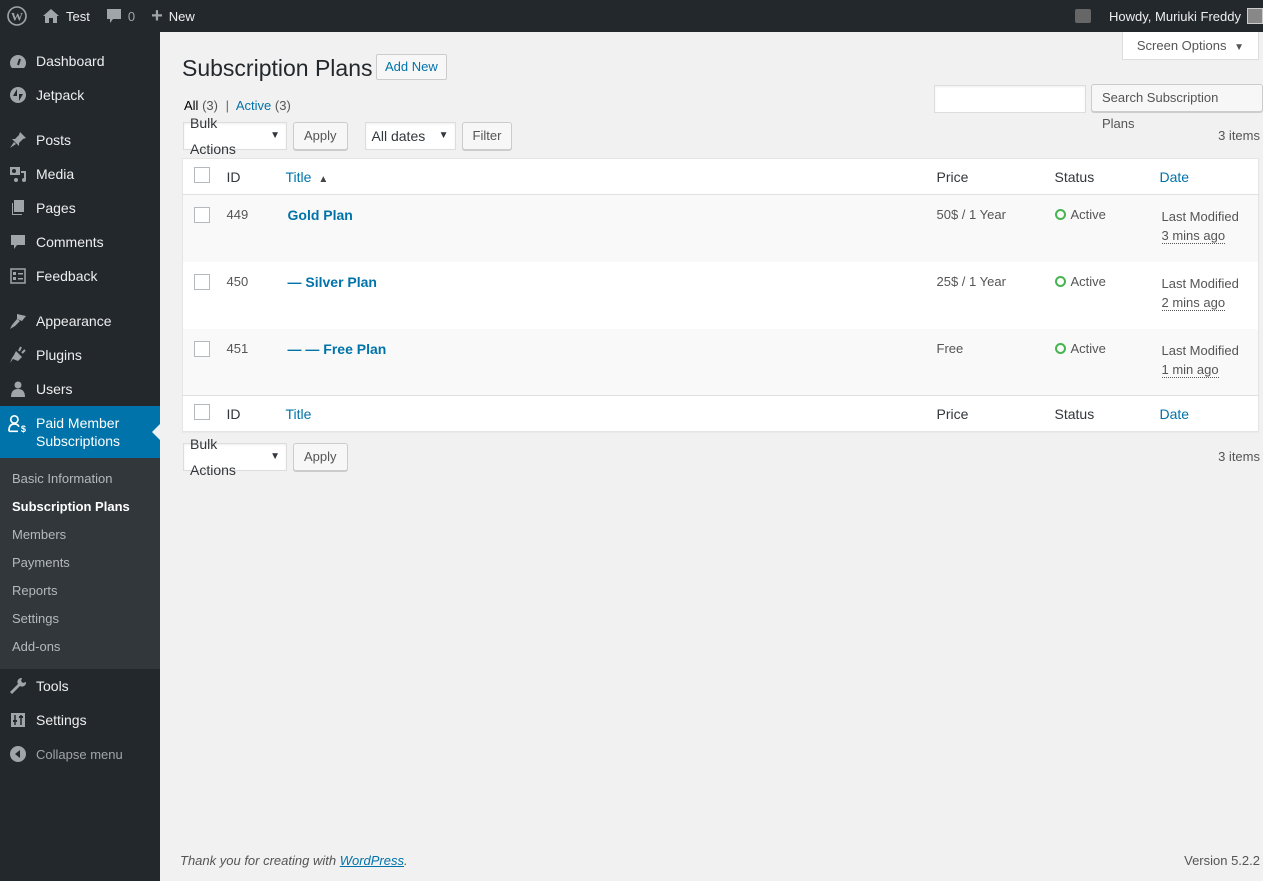 The image size is (1263, 881). What do you see at coordinates (80, 563) in the screenshot?
I see `submenu-payments: Payments` at bounding box center [80, 563].